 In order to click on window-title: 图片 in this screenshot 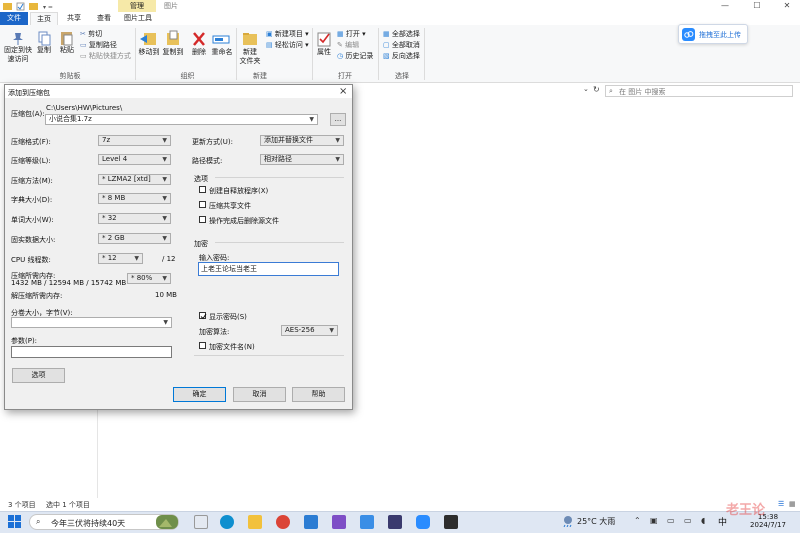, I will do `click(171, 6)`.